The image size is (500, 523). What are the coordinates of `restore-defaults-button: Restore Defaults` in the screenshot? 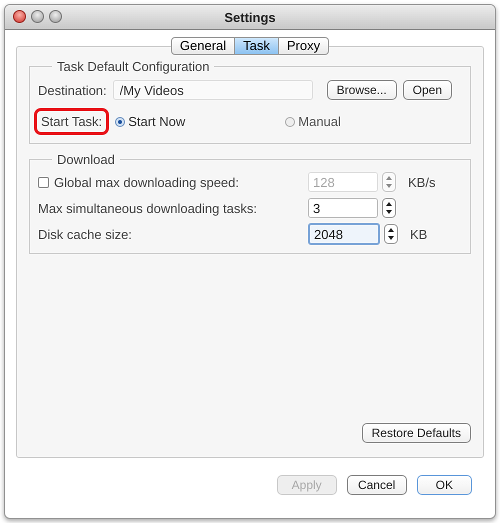 It's located at (416, 433).